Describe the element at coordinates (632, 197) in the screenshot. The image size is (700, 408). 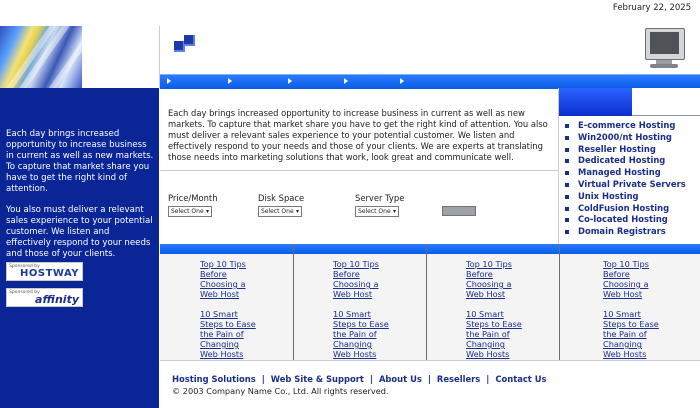
I see `hosting-link: Unix Hosting` at that location.